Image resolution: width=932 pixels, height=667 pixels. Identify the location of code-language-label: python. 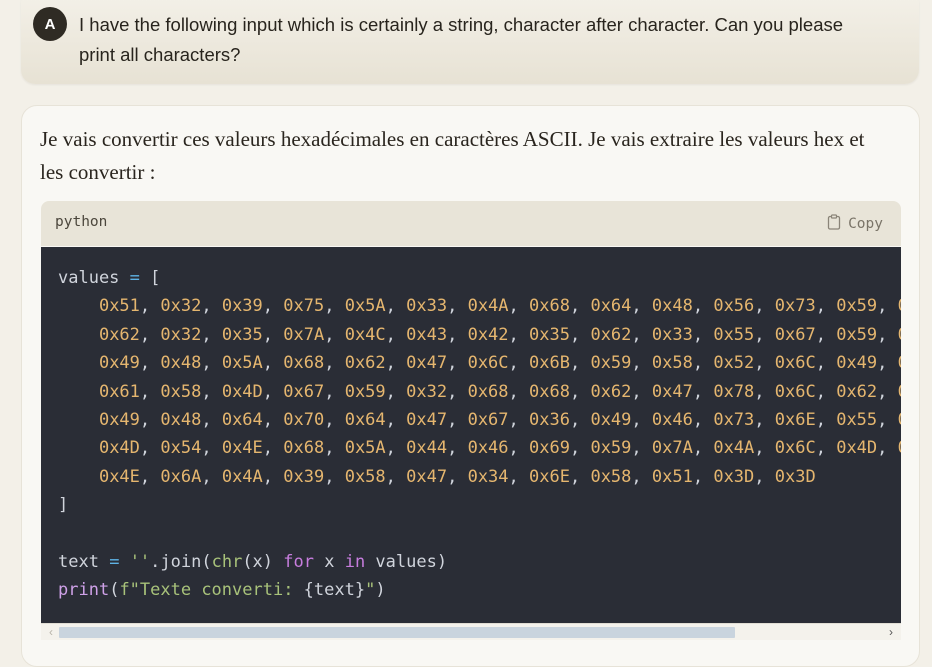
(81, 222).